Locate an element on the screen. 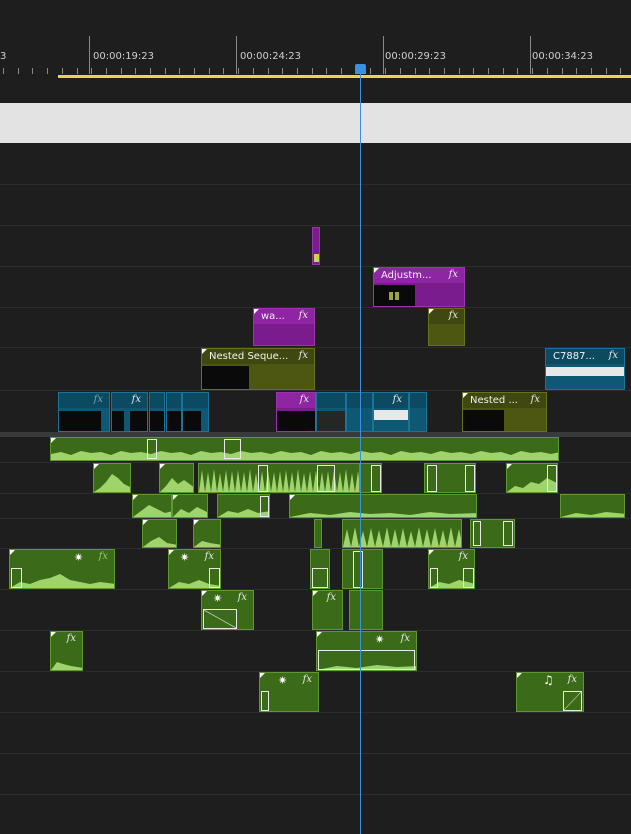  wa-adjustment-clip: wa... fx is located at coordinates (284, 327).